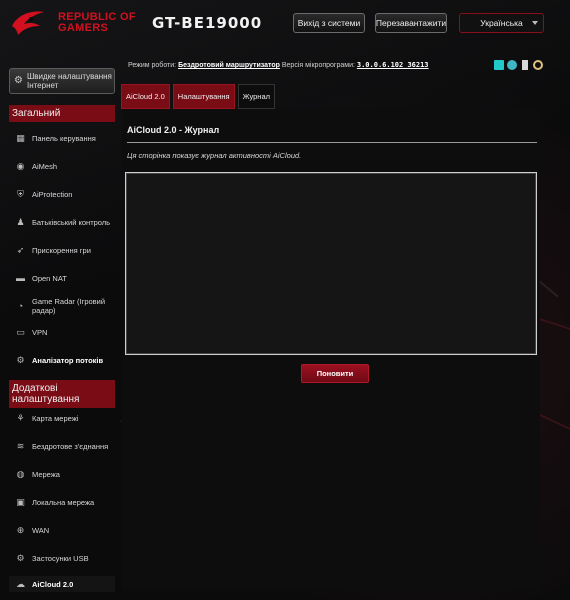 The height and width of the screenshot is (600, 570). I want to click on traffic-analyzer-icon: ⚙, so click(20, 359).